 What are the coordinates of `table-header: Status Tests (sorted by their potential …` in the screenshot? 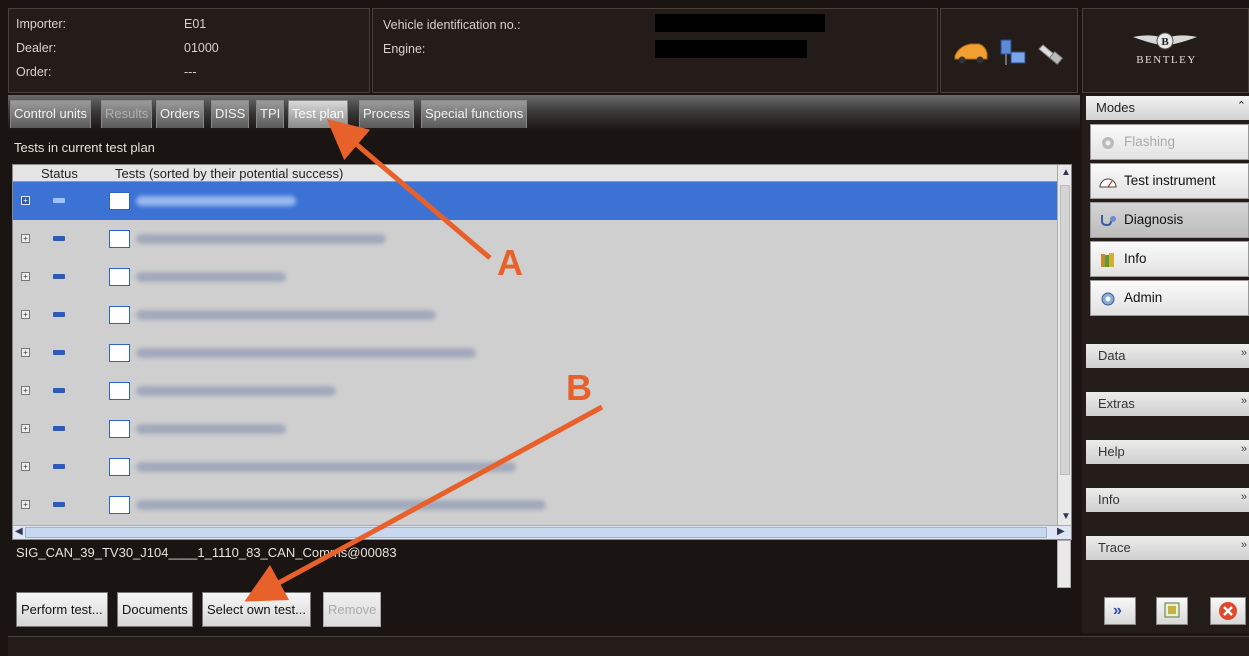 It's located at (536, 173).